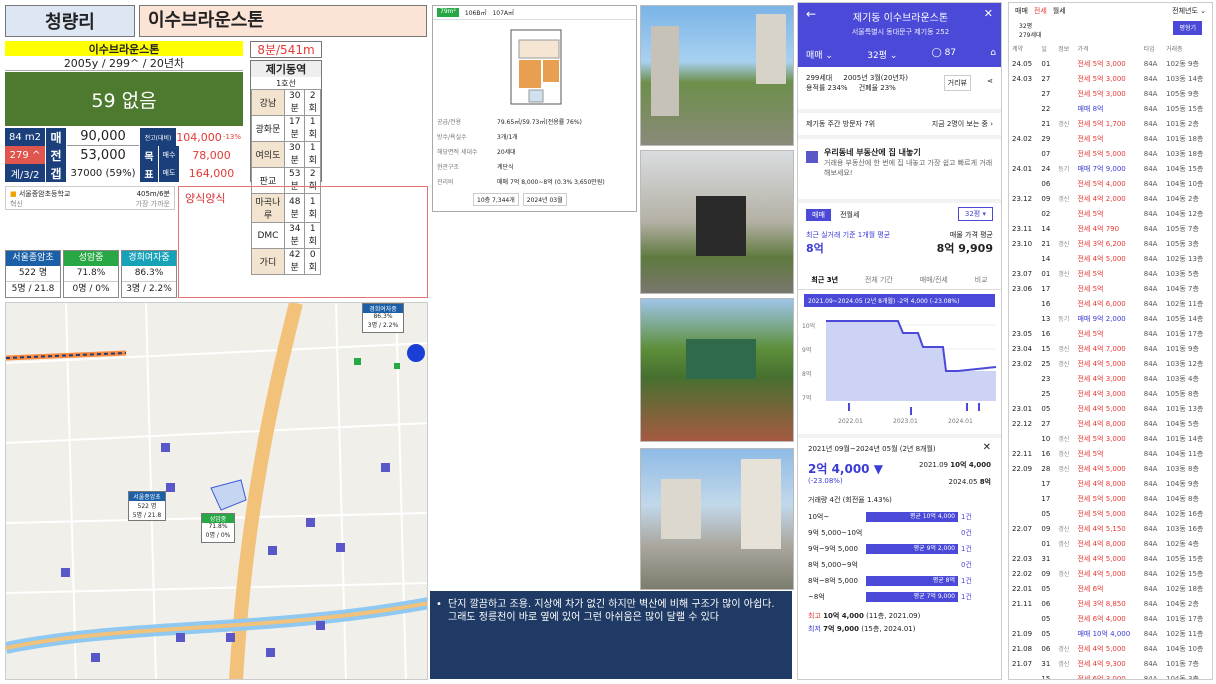 The width and height of the screenshot is (1216, 684). I want to click on tx-cell: 전세 4억 790, so click(1098, 228).